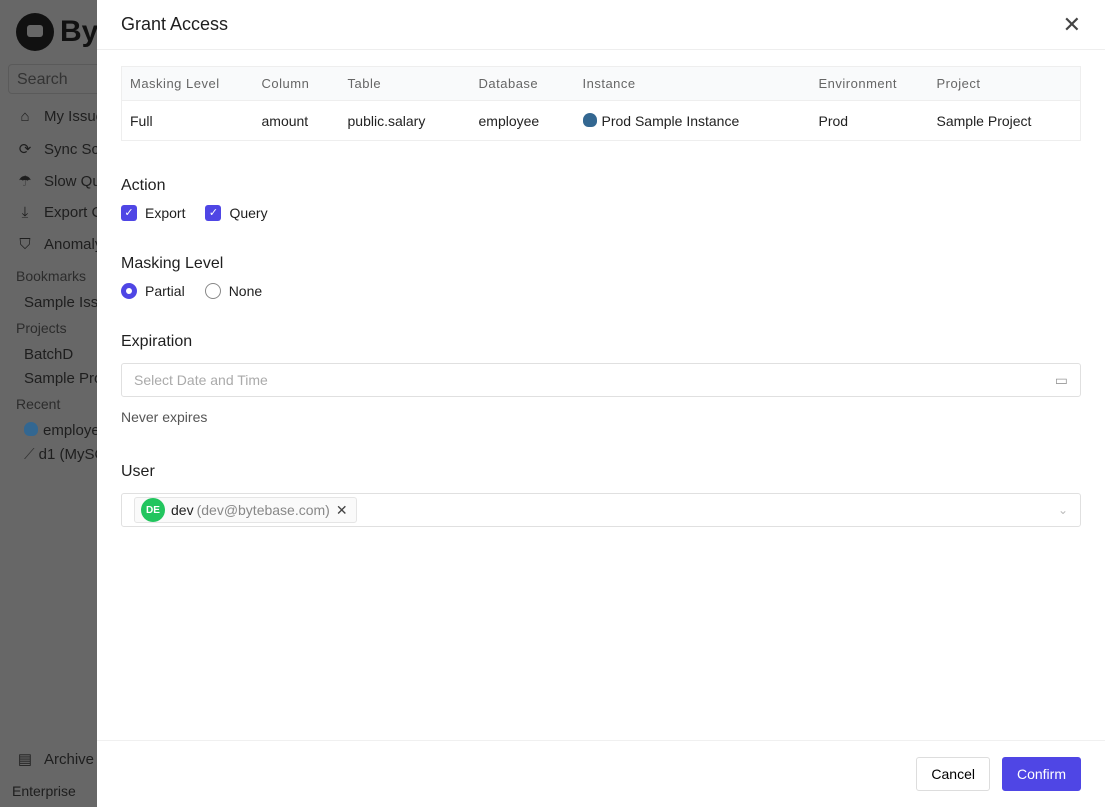 The height and width of the screenshot is (807, 1105). Describe the element at coordinates (984, 120) in the screenshot. I see `cell: Sample Project` at that location.